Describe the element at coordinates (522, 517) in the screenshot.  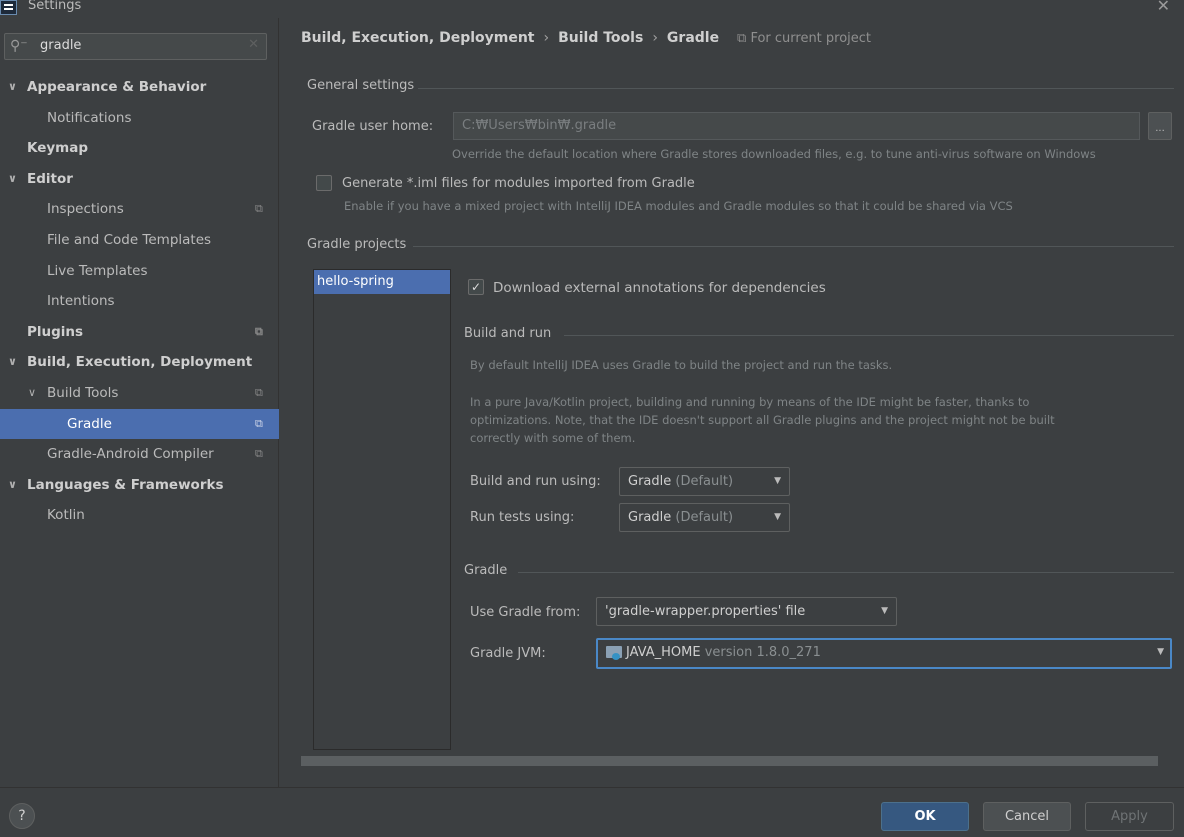
I see `run-tests-using-label: Run tests using:` at that location.